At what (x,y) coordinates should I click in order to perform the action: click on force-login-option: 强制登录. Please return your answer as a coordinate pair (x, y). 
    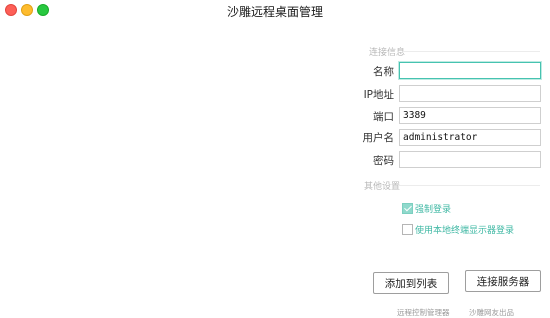
    Looking at the image, I should click on (427, 208).